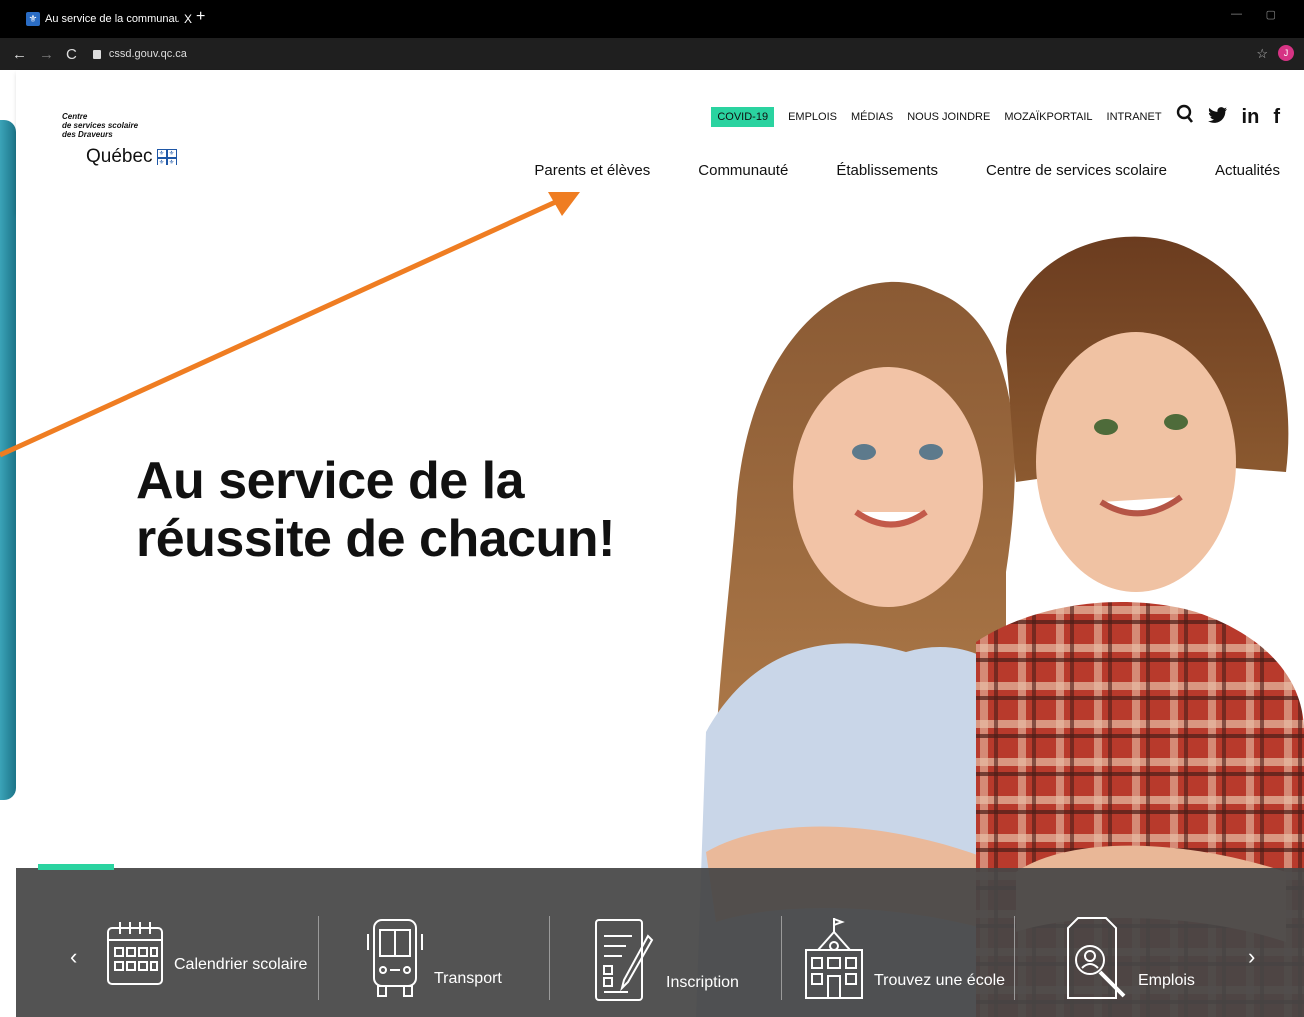 This screenshot has width=1304, height=1017. Describe the element at coordinates (290, 325) in the screenshot. I see `annotation-arrow` at that location.